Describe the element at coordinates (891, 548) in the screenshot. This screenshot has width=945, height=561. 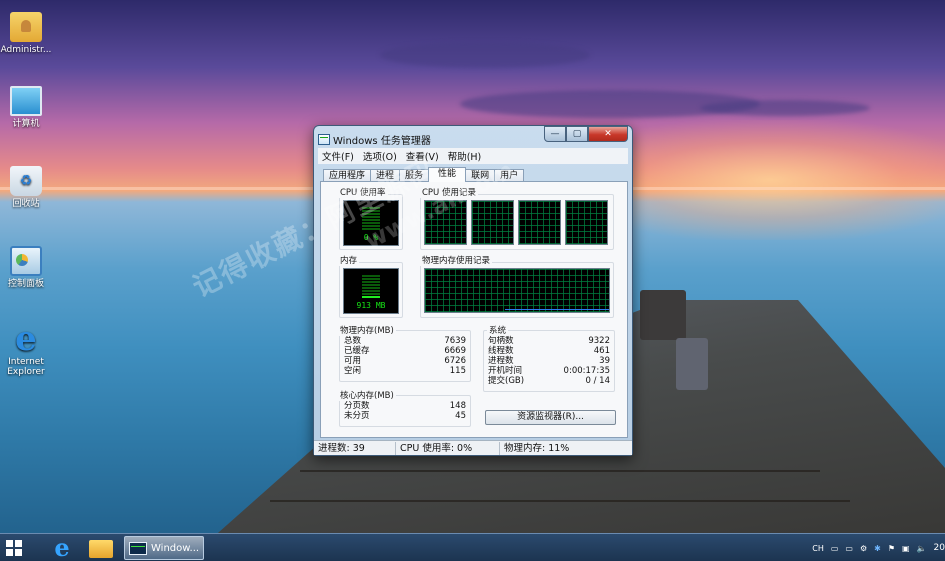
I see `action-center-flag-icon: ⚑` at that location.